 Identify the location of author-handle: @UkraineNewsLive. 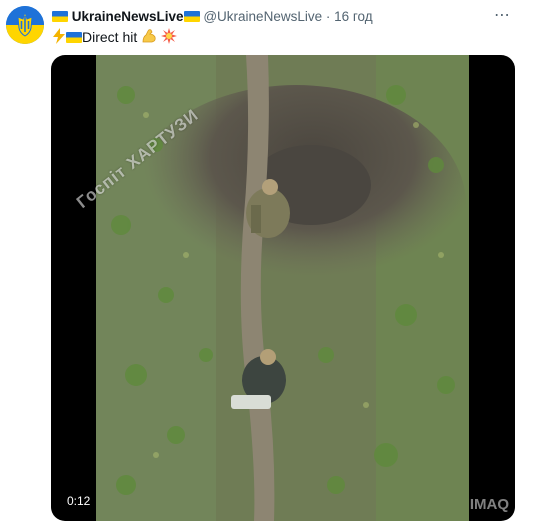
(262, 16).